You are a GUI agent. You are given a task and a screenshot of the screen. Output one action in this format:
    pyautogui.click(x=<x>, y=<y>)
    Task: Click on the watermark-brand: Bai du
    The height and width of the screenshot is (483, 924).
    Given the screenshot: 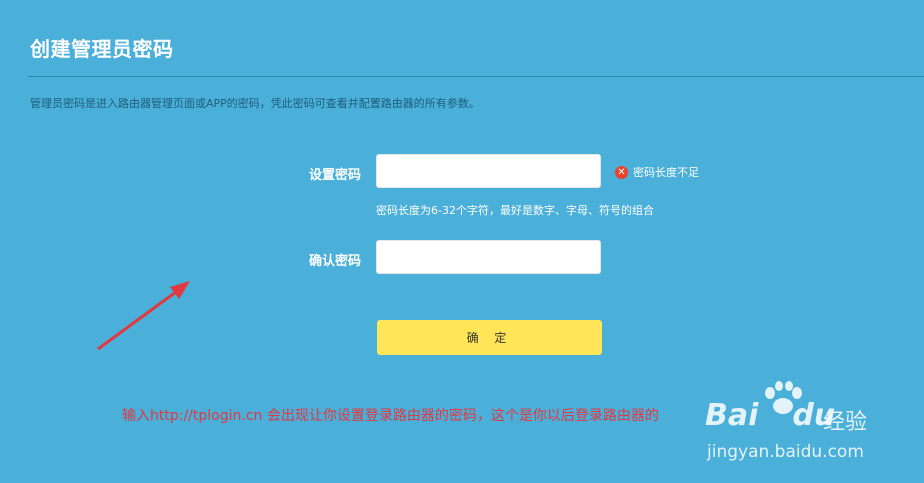 What is the action you would take?
    pyautogui.click(x=770, y=415)
    